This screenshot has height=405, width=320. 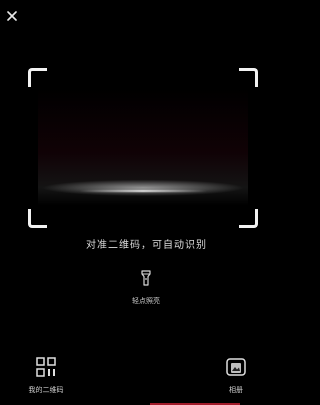 I want to click on flashlight-button: 轻点照亮, so click(x=146, y=288).